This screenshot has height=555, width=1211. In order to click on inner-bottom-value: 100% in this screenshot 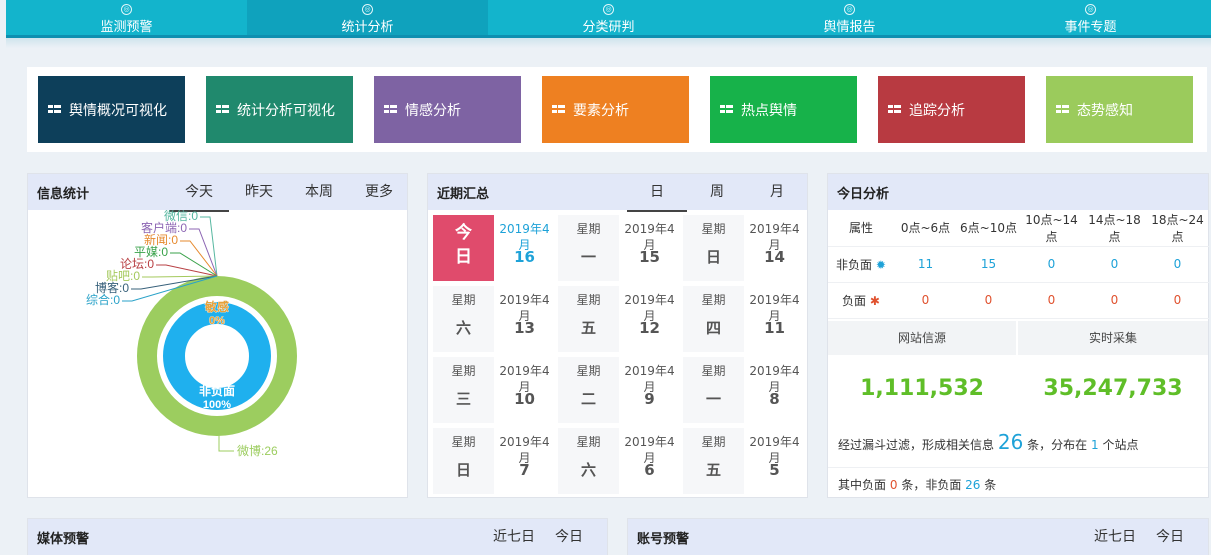, I will do `click(217, 405)`.